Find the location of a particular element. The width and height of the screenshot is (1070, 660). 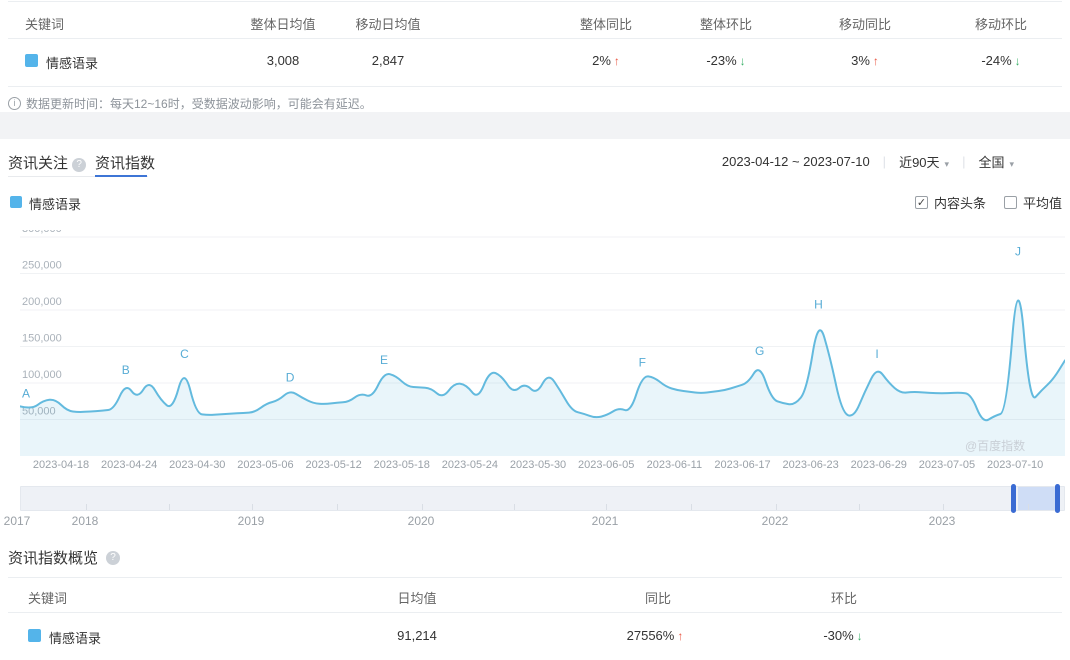

column-header-overall-yoy: 整体同比 is located at coordinates (606, 24).